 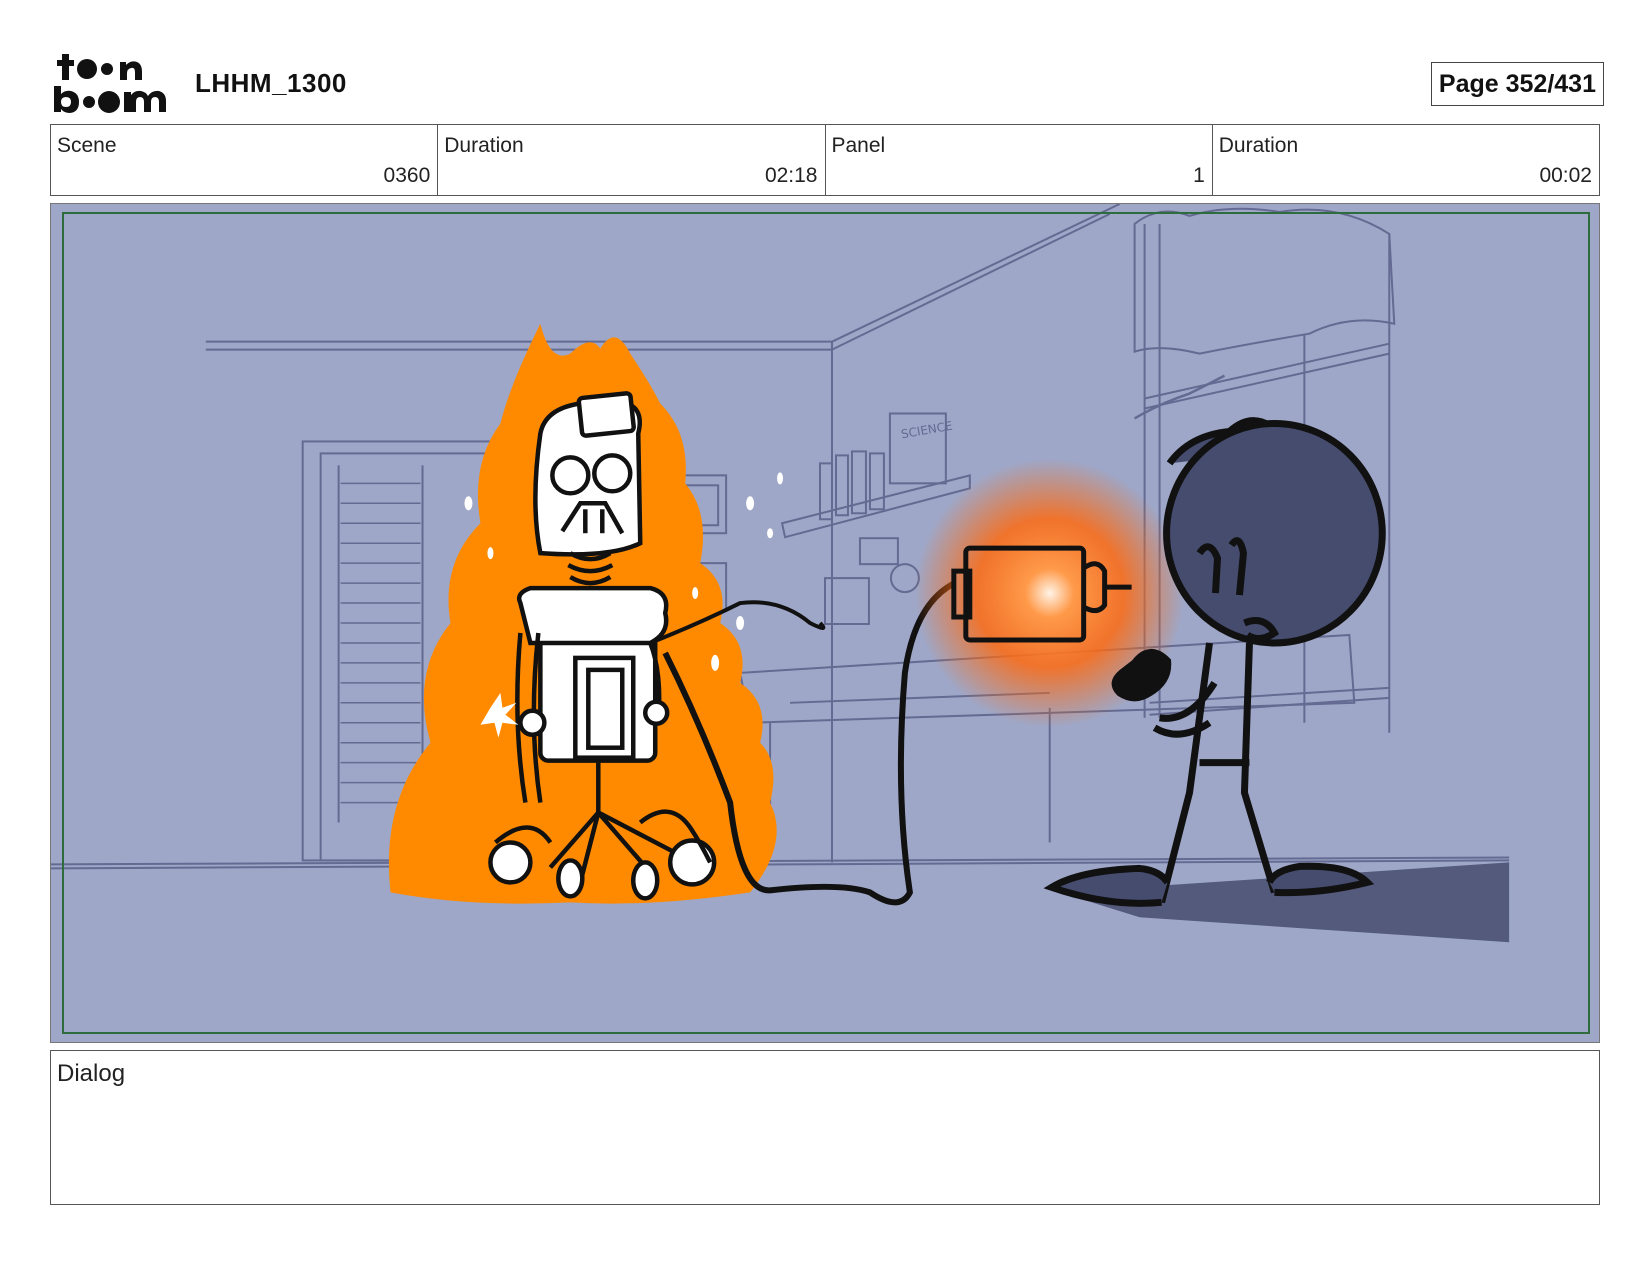 I want to click on scene-value: 0360, so click(x=407, y=175).